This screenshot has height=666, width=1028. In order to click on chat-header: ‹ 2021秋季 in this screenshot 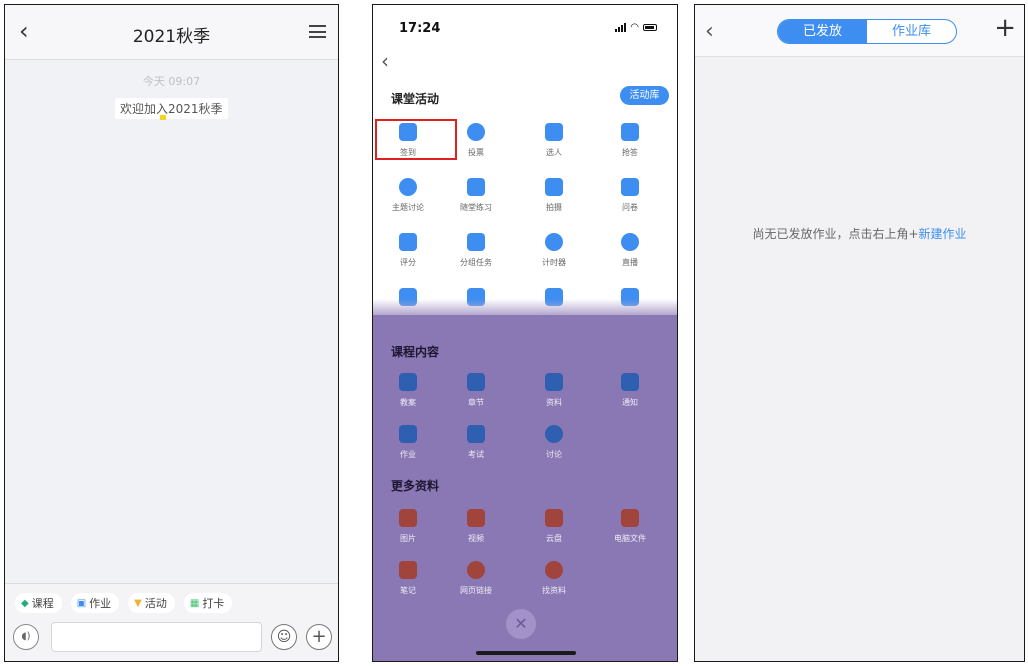, I will do `click(171, 32)`.